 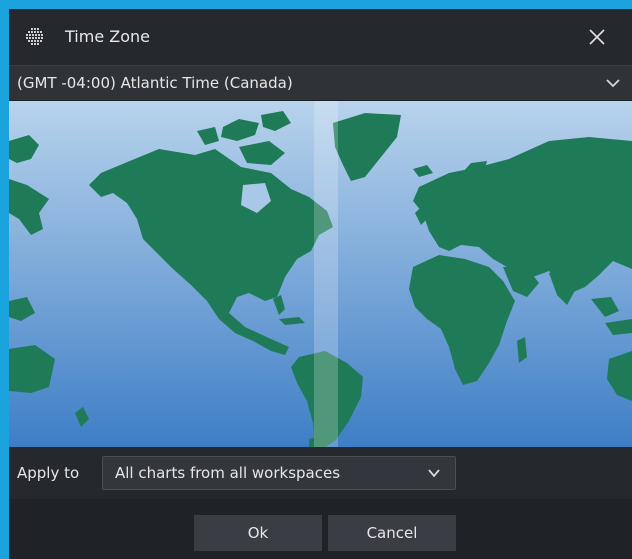 I want to click on apply-to-select: All charts from all workspaces, so click(x=279, y=473).